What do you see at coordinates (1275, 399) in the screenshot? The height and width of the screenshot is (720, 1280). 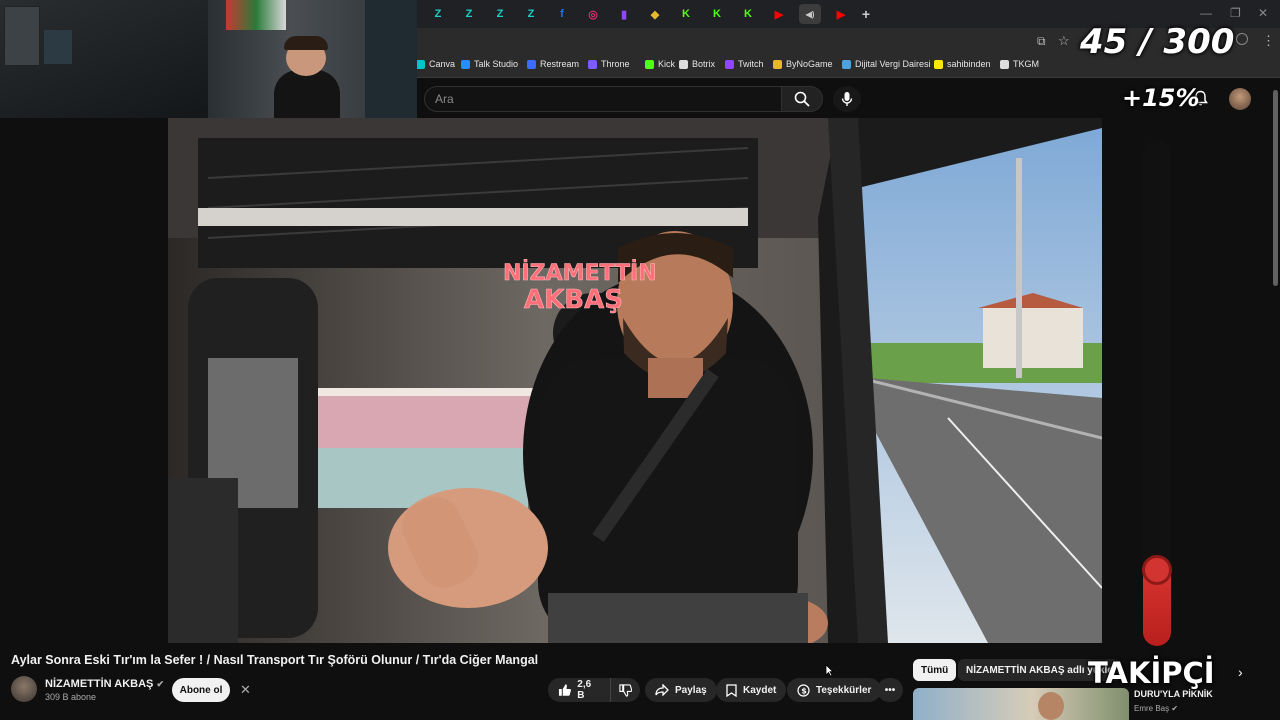 I see `page-scrollbar` at bounding box center [1275, 399].